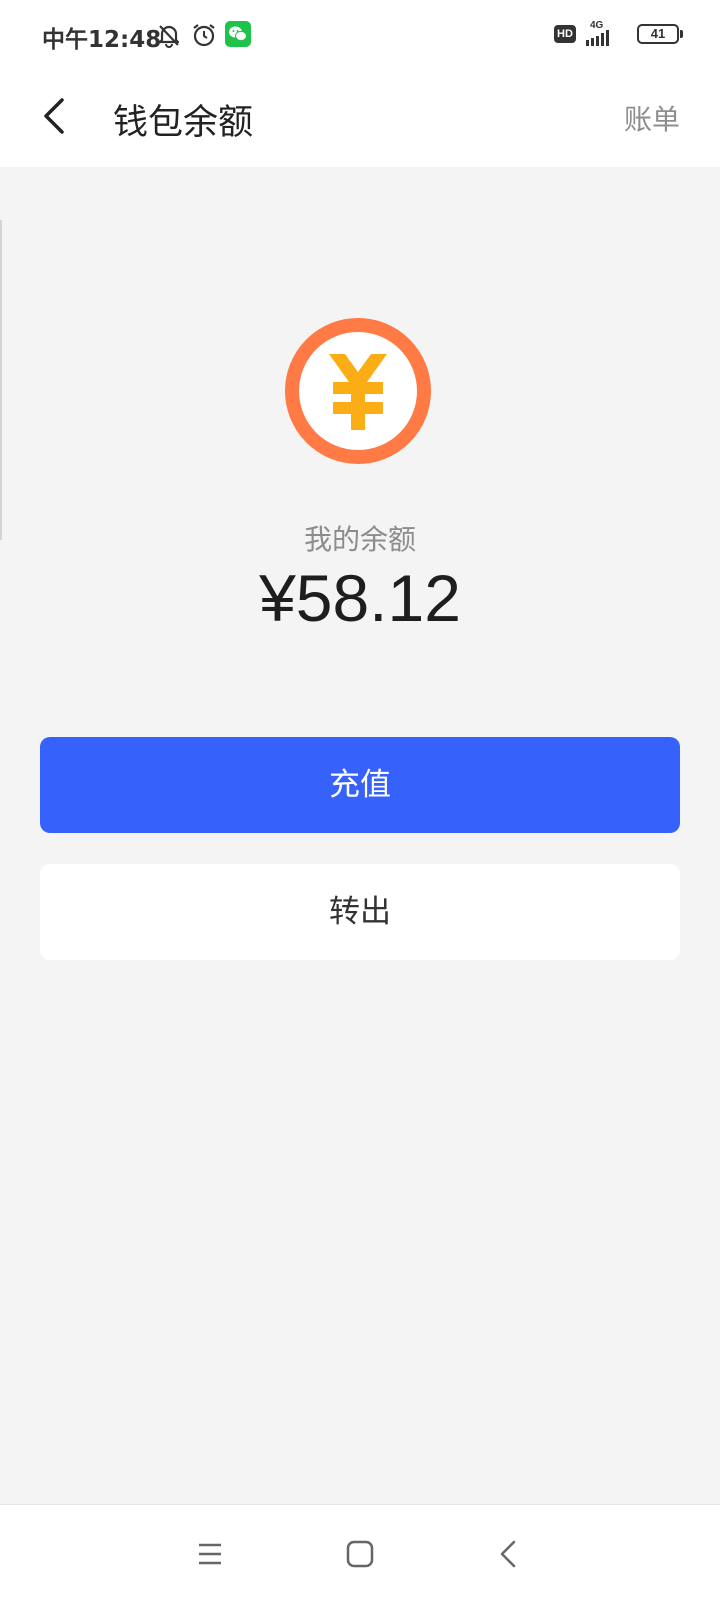  What do you see at coordinates (360, 35) in the screenshot?
I see `status-bar: 中午12:48 HD 4G 41` at bounding box center [360, 35].